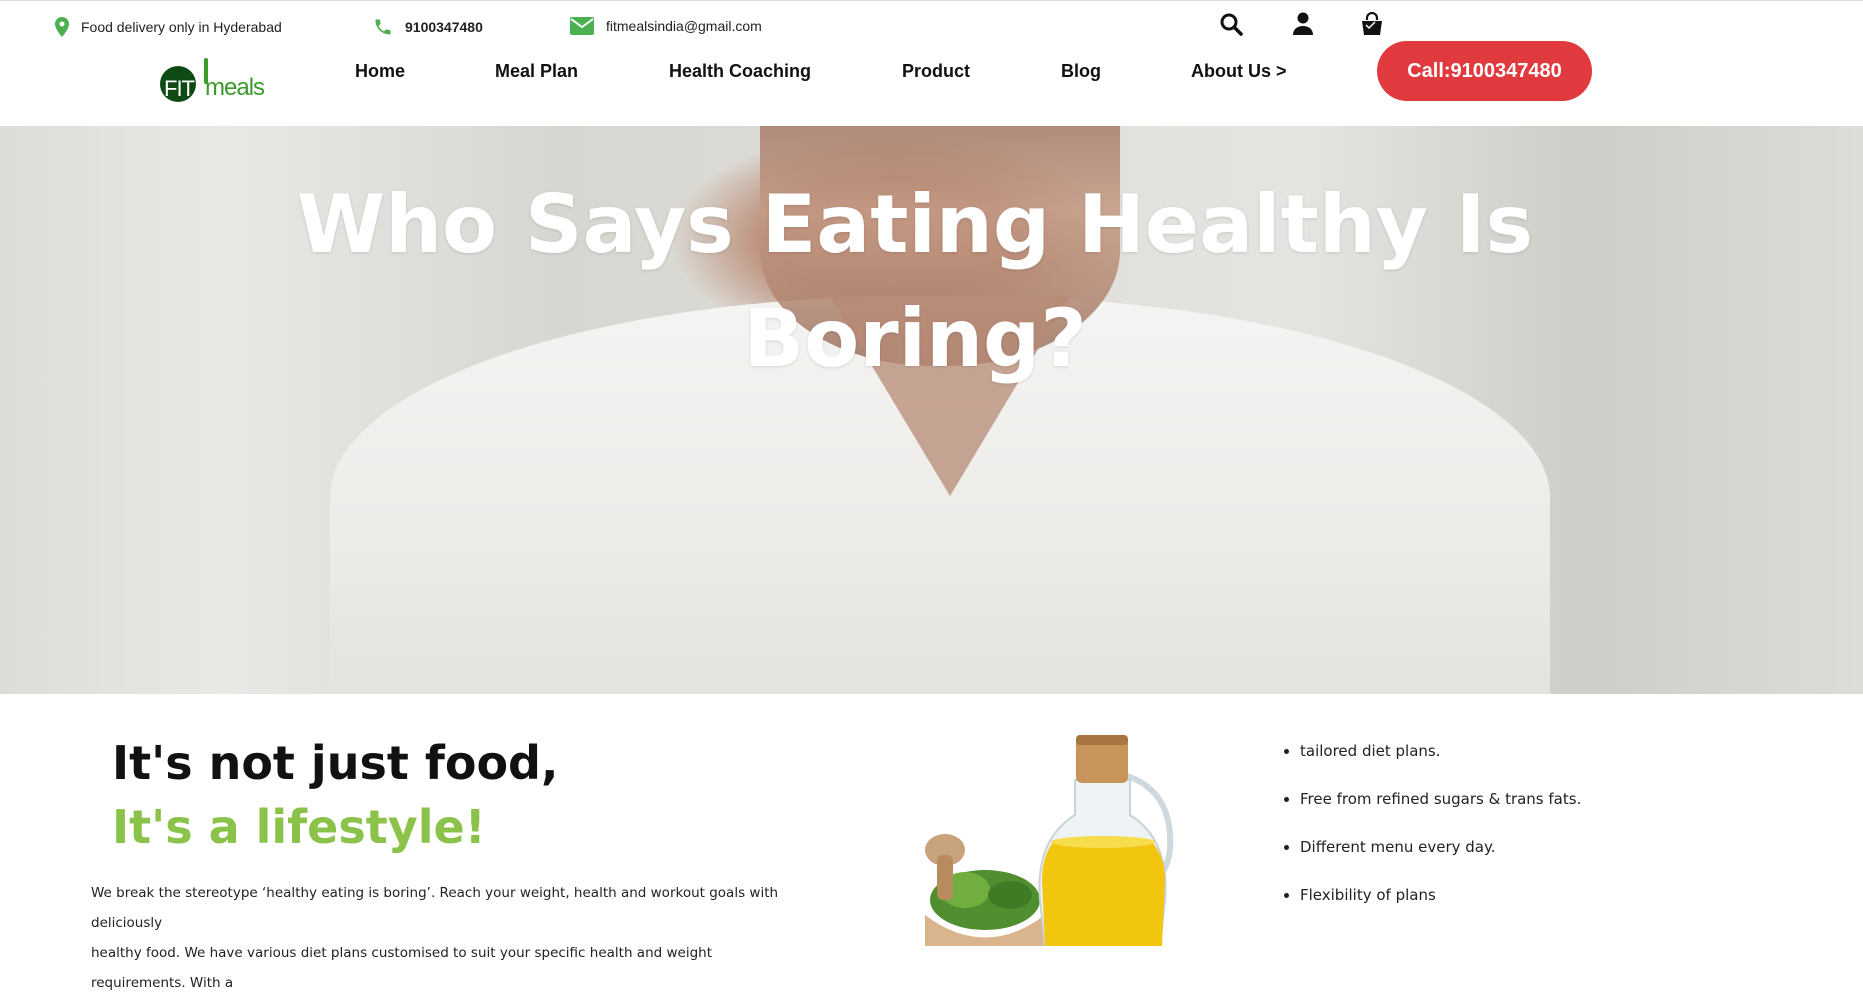 Image resolution: width=1863 pixels, height=998 pixels. I want to click on cart-button, so click(1372, 26).